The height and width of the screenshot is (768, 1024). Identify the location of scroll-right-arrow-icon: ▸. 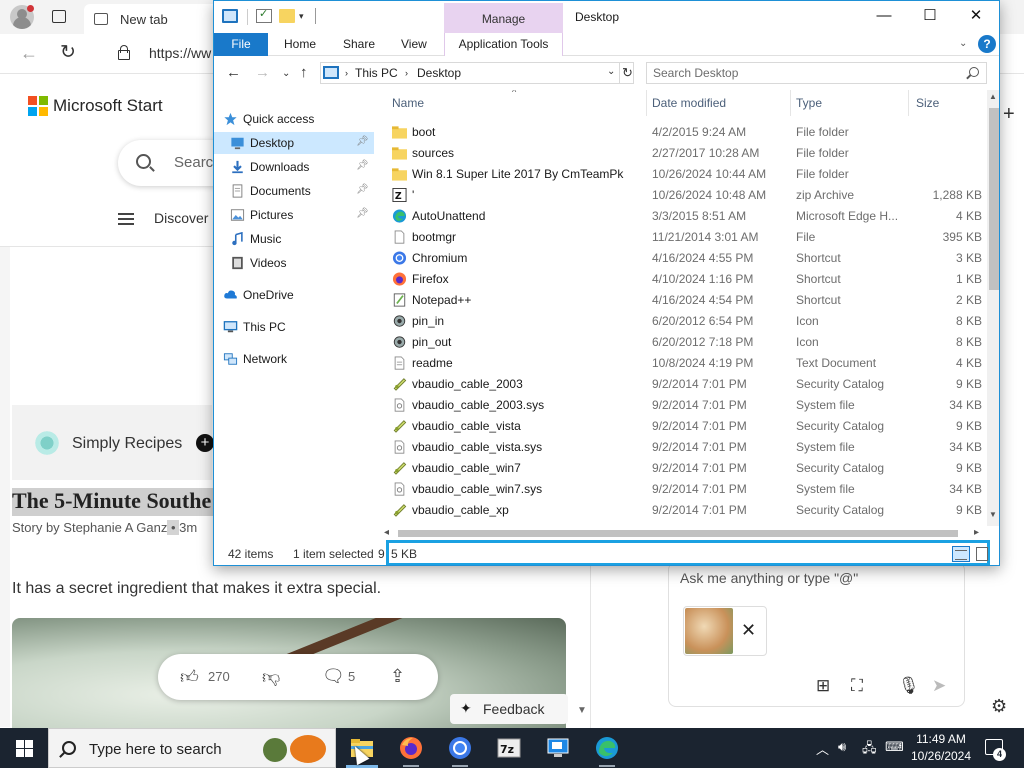
(976, 532).